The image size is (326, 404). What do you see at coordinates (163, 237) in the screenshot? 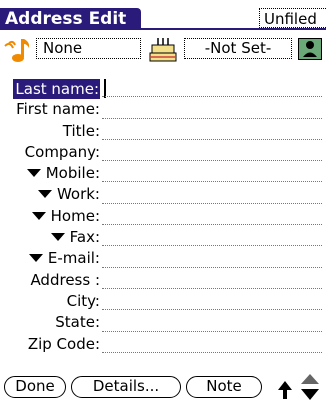
I see `field-row: Fax:` at bounding box center [163, 237].